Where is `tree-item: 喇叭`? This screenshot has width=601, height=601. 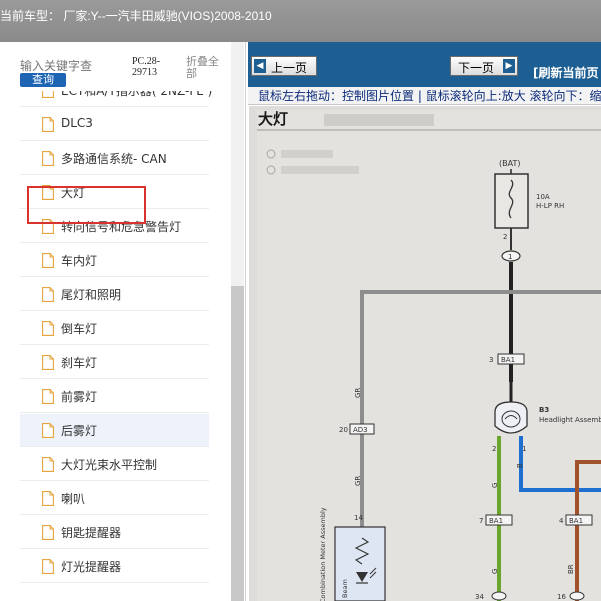
tree-item: 喇叭 is located at coordinates (114, 498).